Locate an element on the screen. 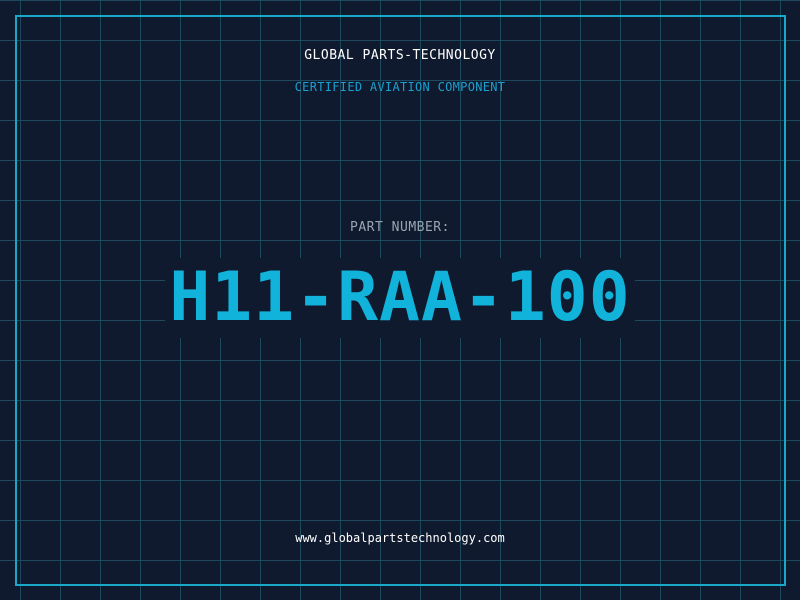 The height and width of the screenshot is (600, 800). part-number-value: H11-RAA-100 is located at coordinates (400, 298).